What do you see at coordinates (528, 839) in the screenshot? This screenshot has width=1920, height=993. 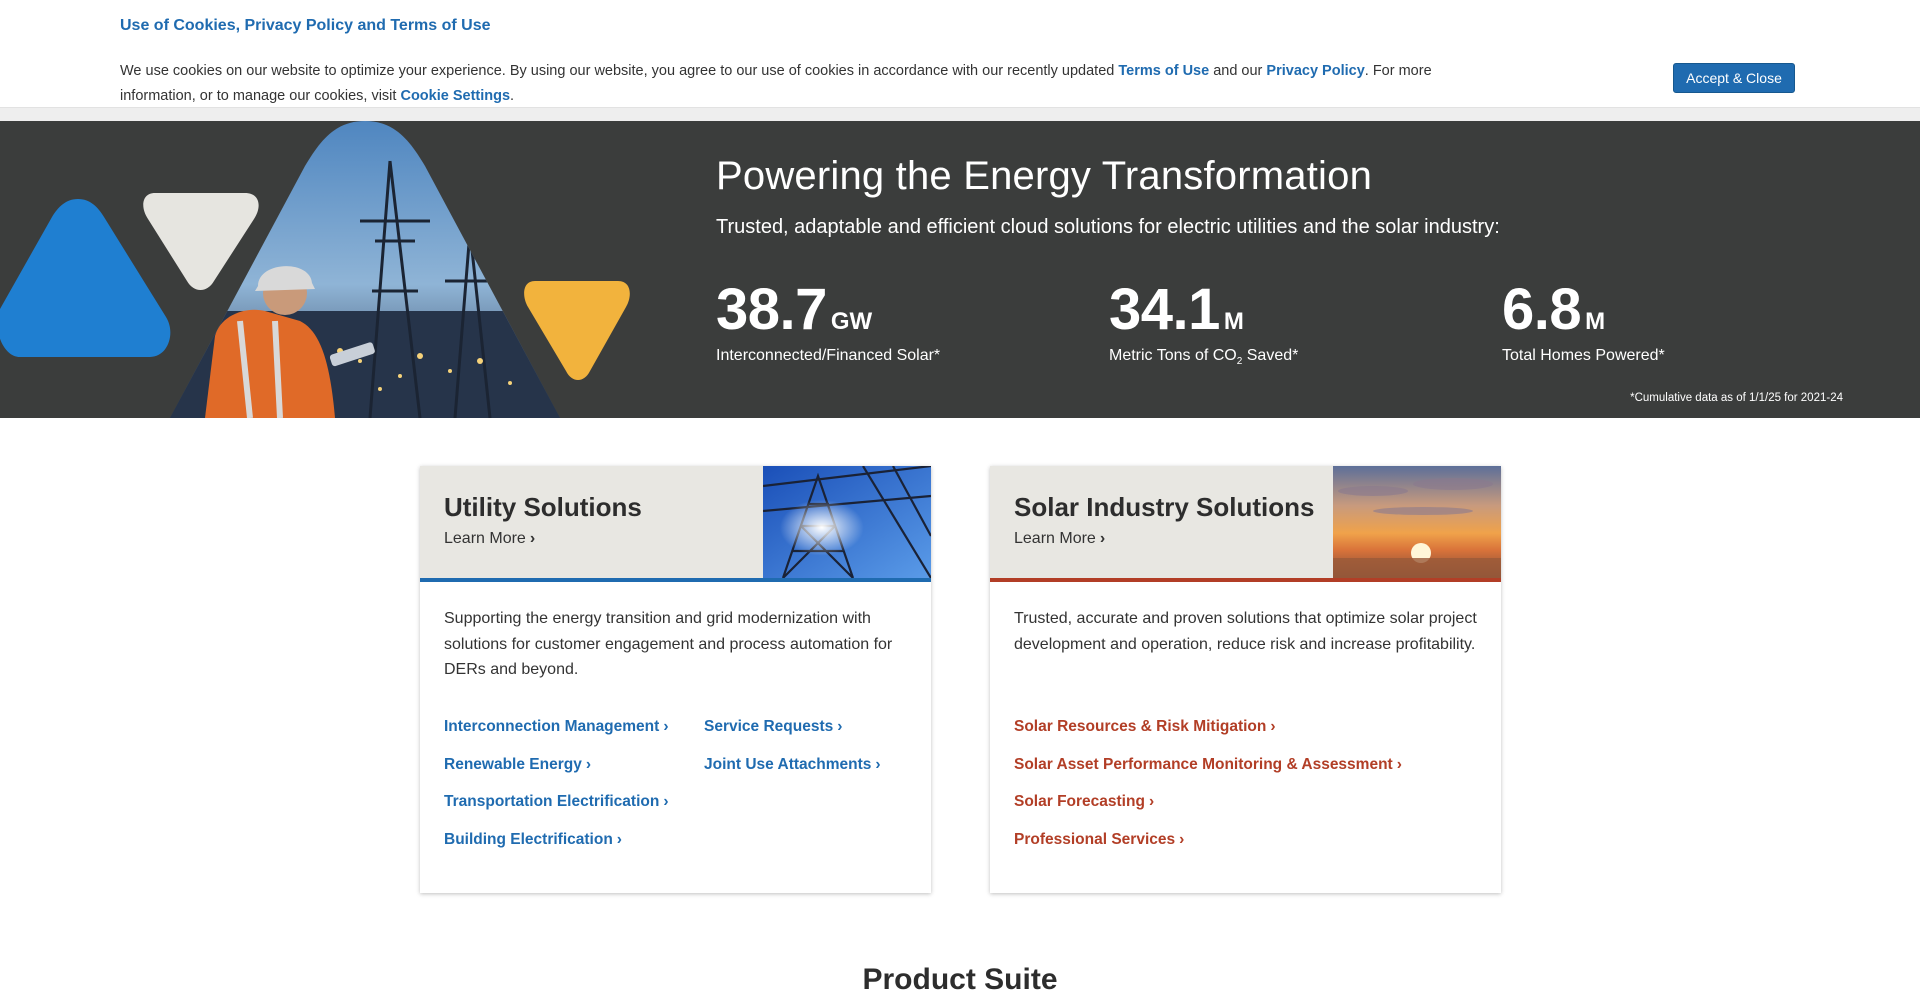 I see `link-label: Building Electrification` at bounding box center [528, 839].